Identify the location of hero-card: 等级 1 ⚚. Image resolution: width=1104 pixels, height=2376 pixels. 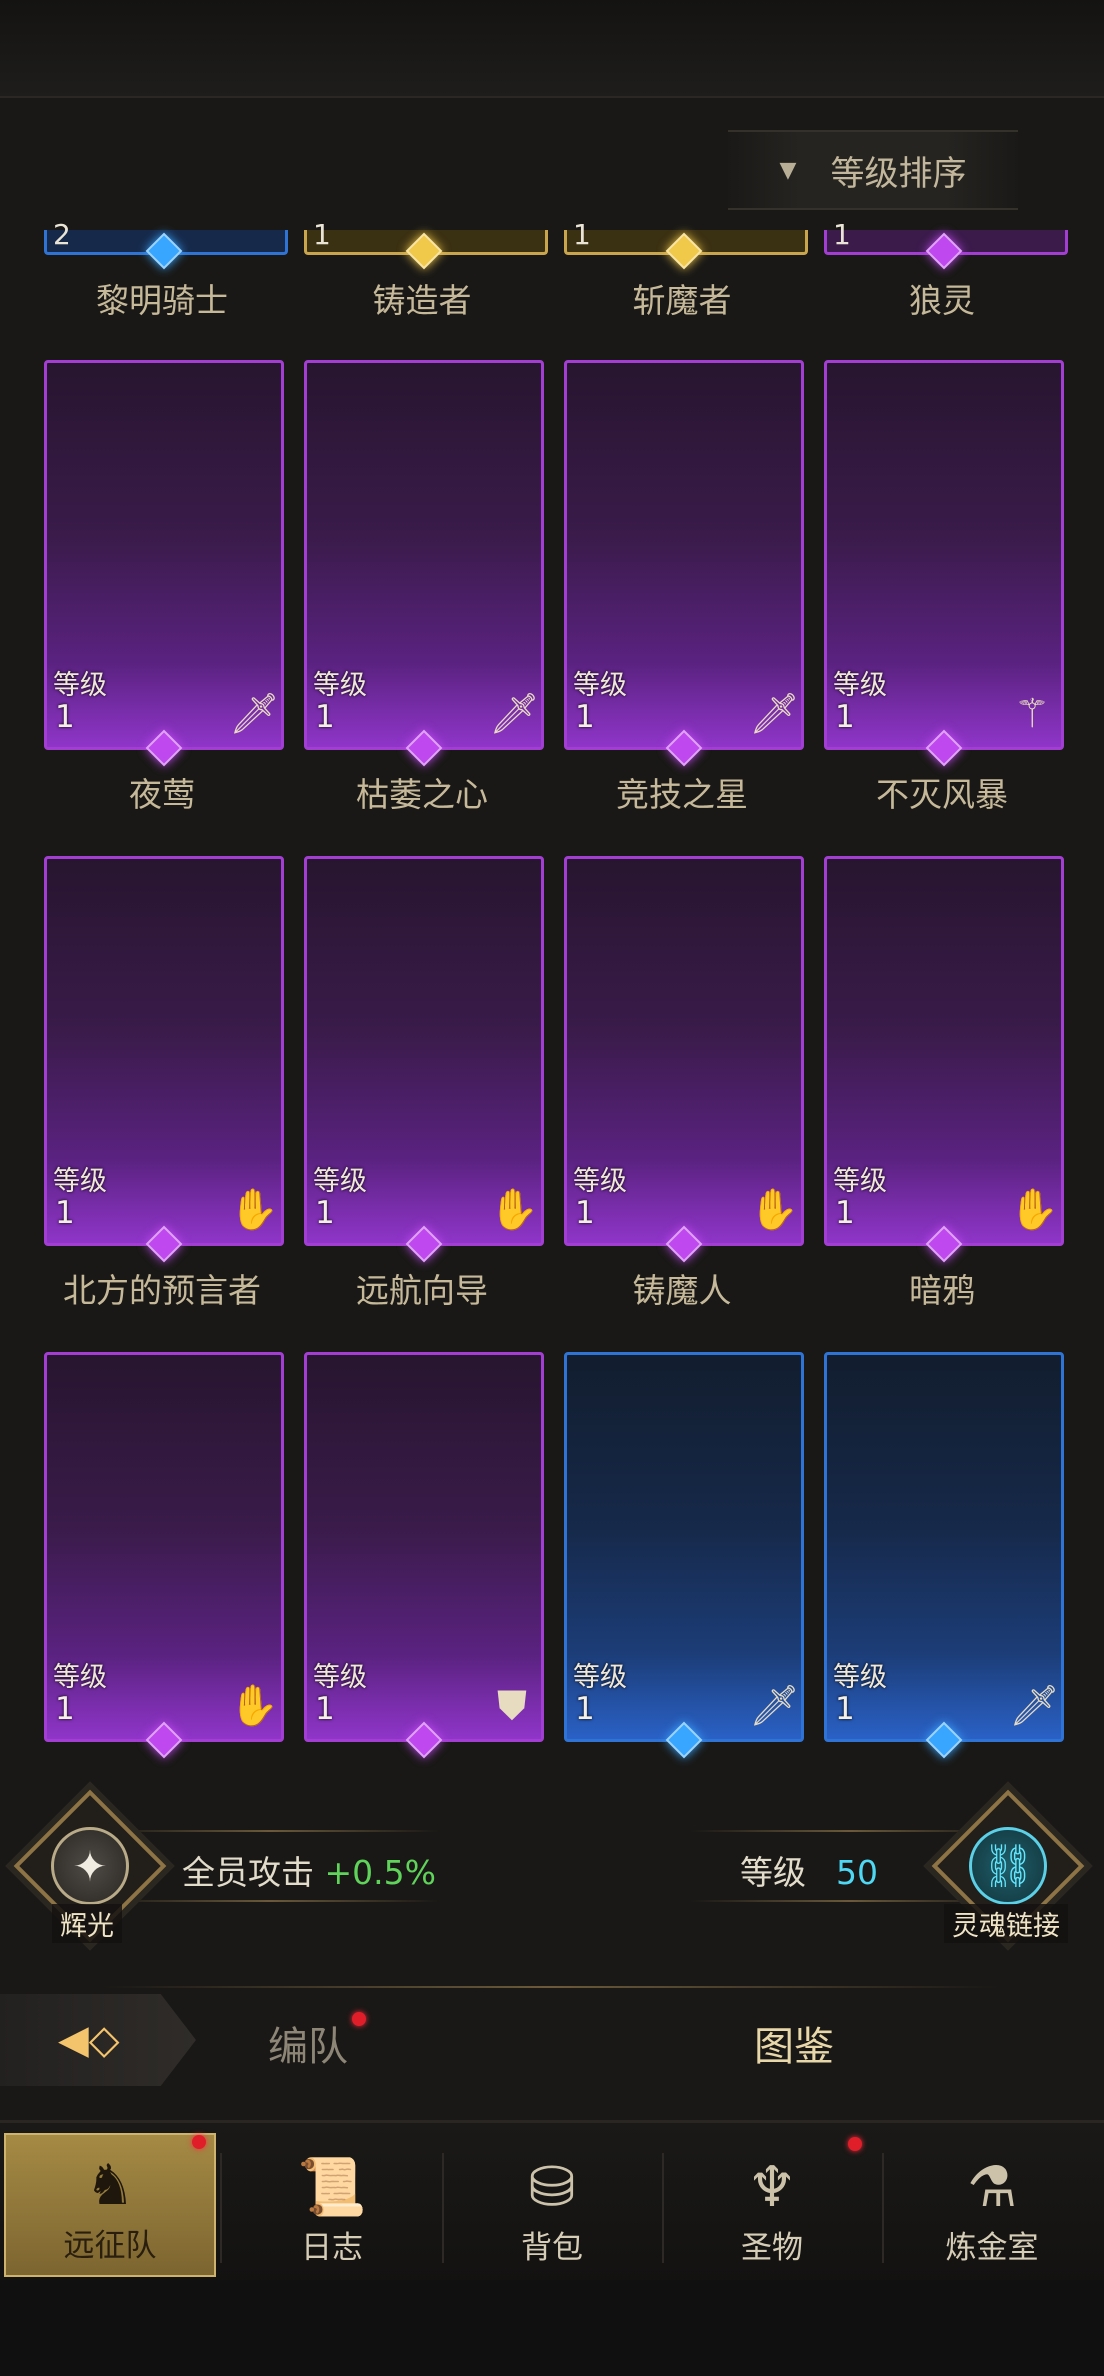
(944, 563).